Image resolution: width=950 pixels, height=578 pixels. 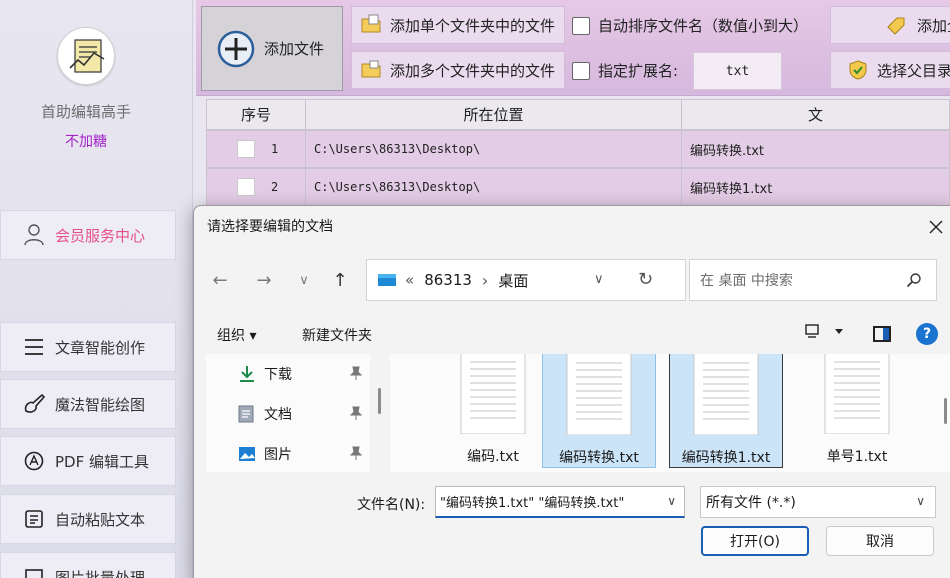 What do you see at coordinates (513, 280) in the screenshot?
I see `address-segment: 桌面` at bounding box center [513, 280].